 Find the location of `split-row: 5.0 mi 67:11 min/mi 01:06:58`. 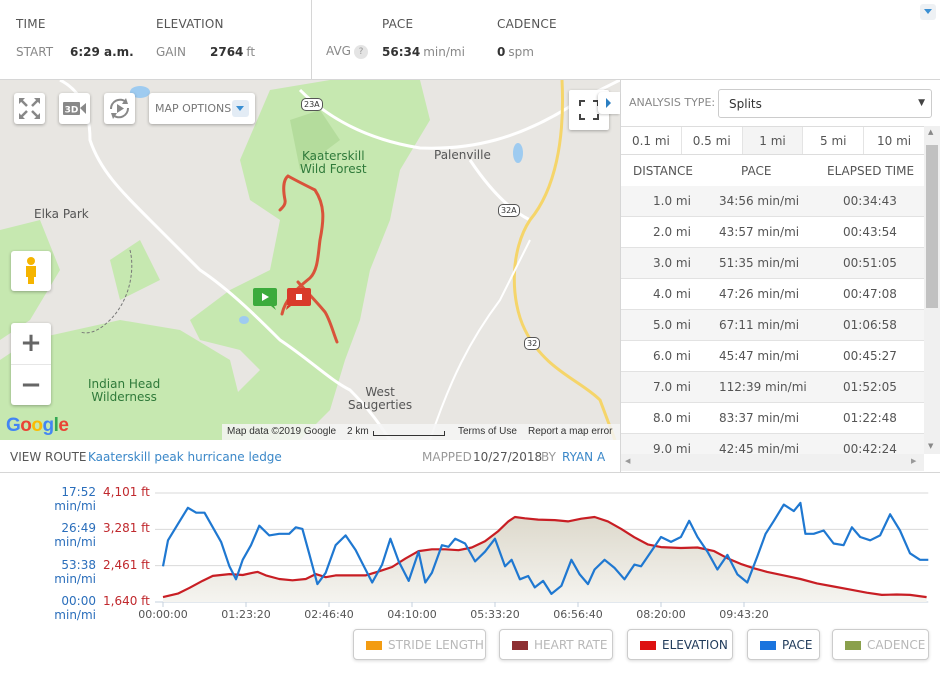

split-row: 5.0 mi 67:11 min/mi 01:06:58 is located at coordinates (772, 325).